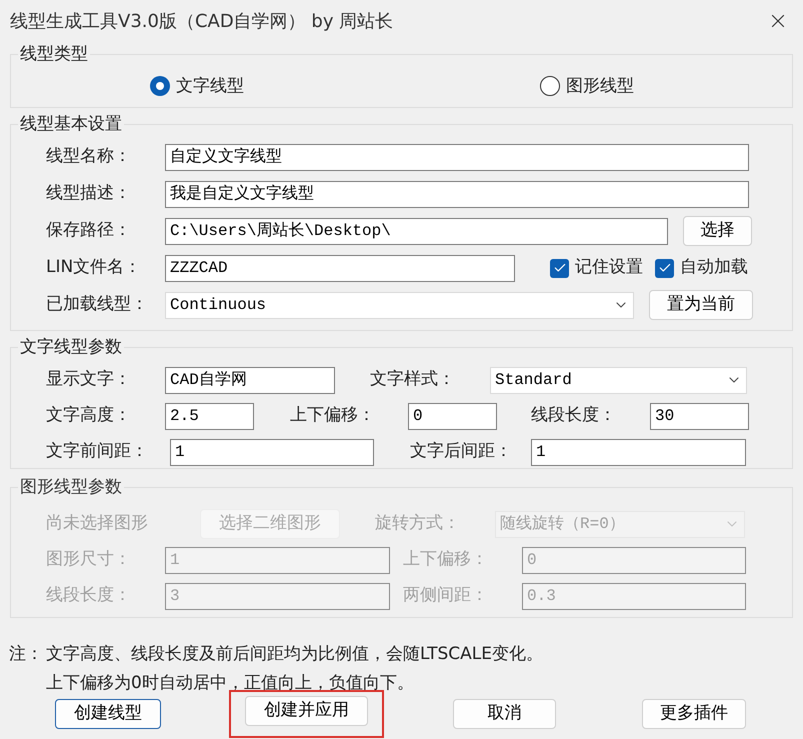 This screenshot has height=739, width=803. Describe the element at coordinates (54, 54) in the screenshot. I see `group-title: 线型类型` at that location.